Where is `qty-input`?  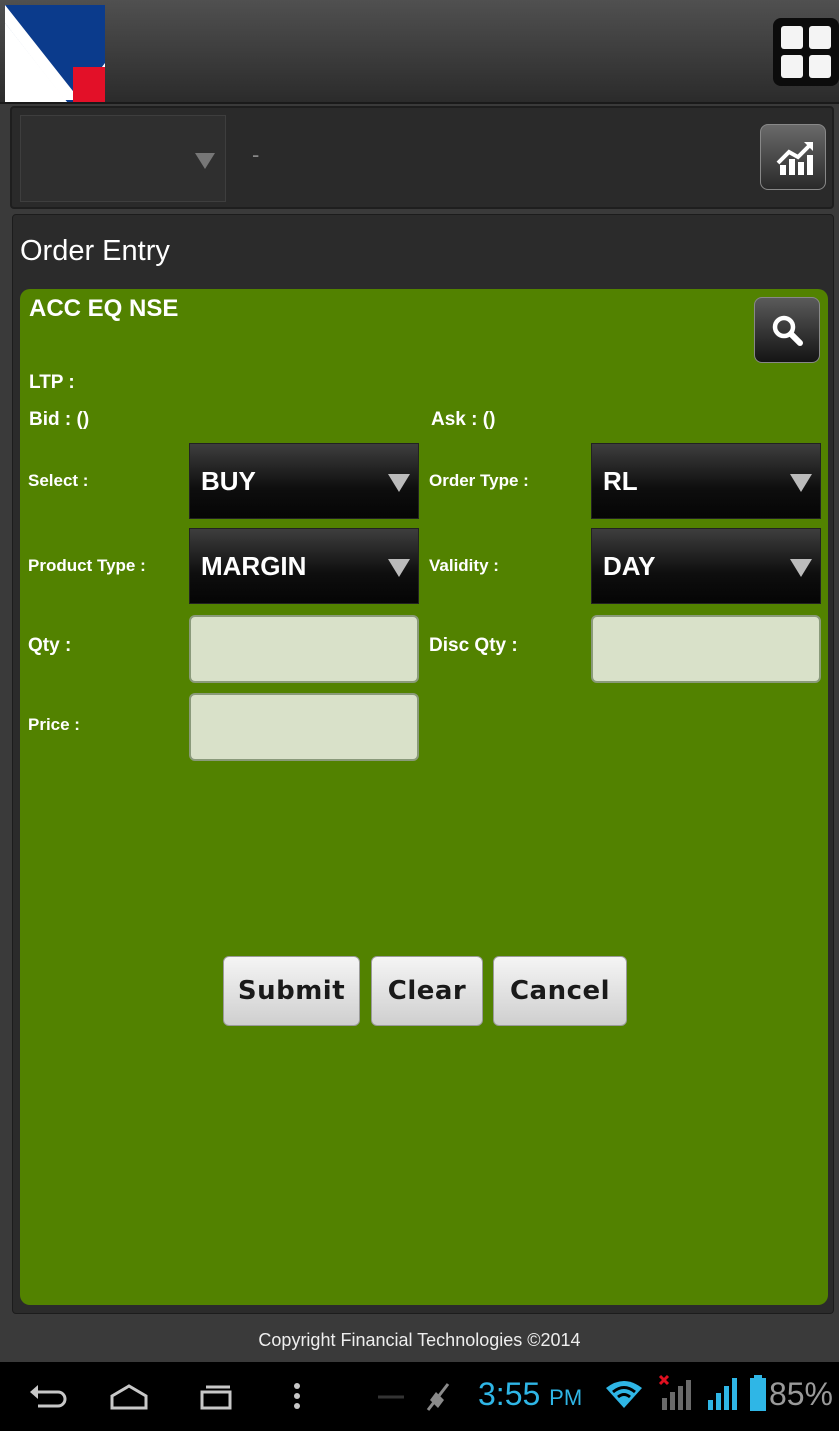 qty-input is located at coordinates (304, 649).